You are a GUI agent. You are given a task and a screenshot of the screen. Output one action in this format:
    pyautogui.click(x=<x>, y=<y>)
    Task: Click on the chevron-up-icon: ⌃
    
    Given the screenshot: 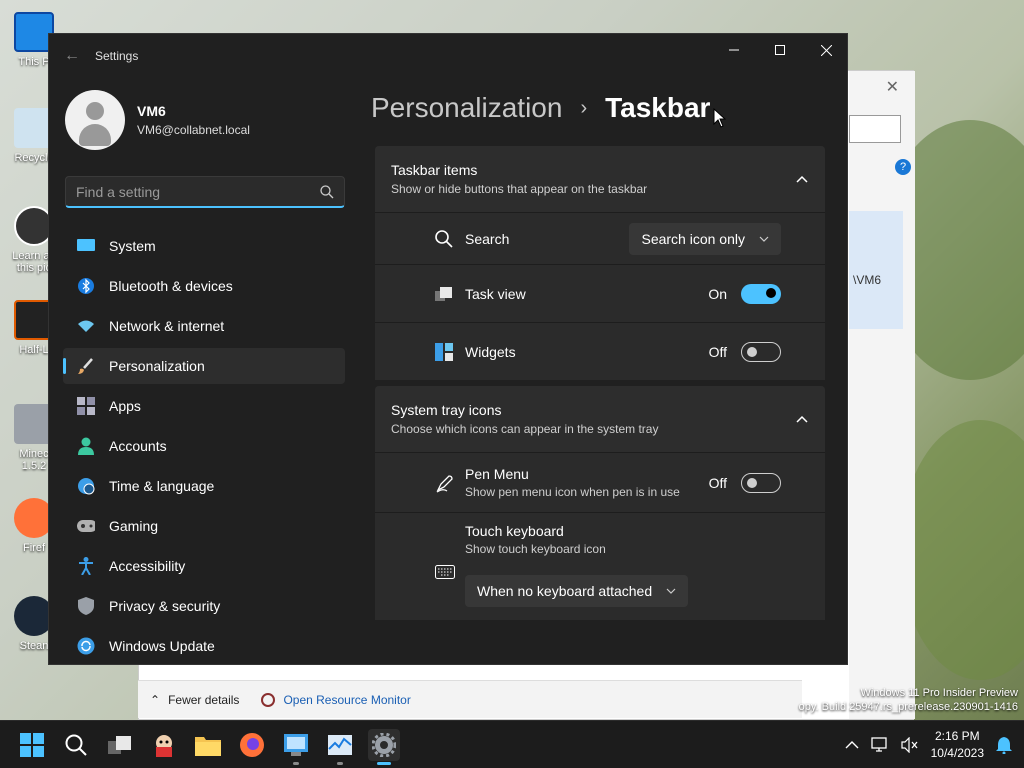 What is the action you would take?
    pyautogui.click(x=155, y=700)
    